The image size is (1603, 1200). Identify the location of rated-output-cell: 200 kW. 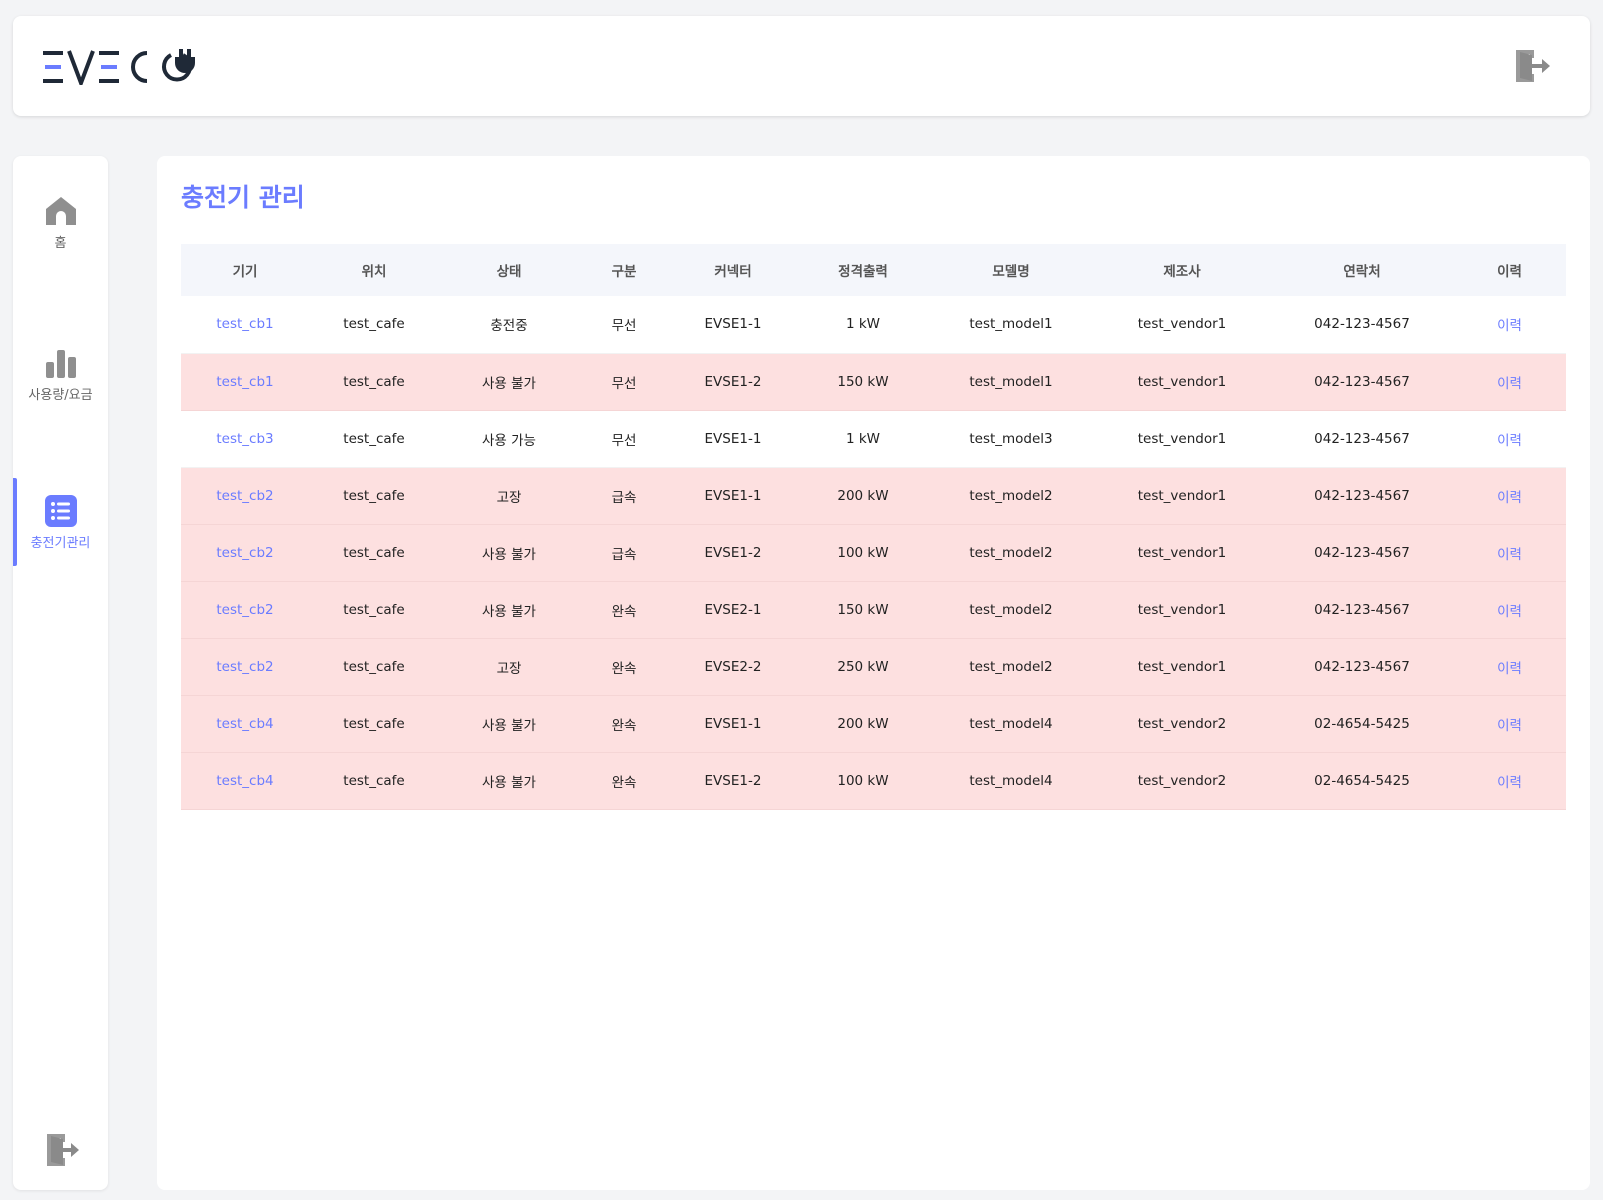
(863, 723).